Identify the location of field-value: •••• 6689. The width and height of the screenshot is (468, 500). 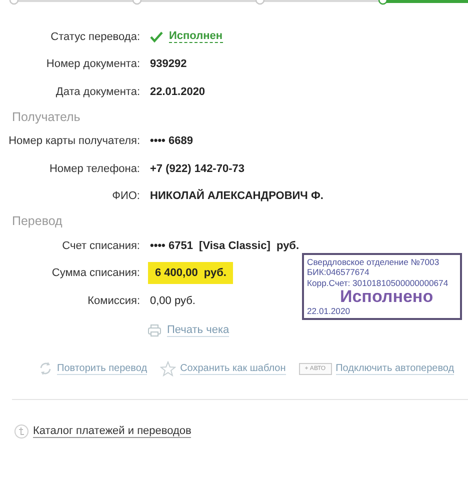
(171, 141).